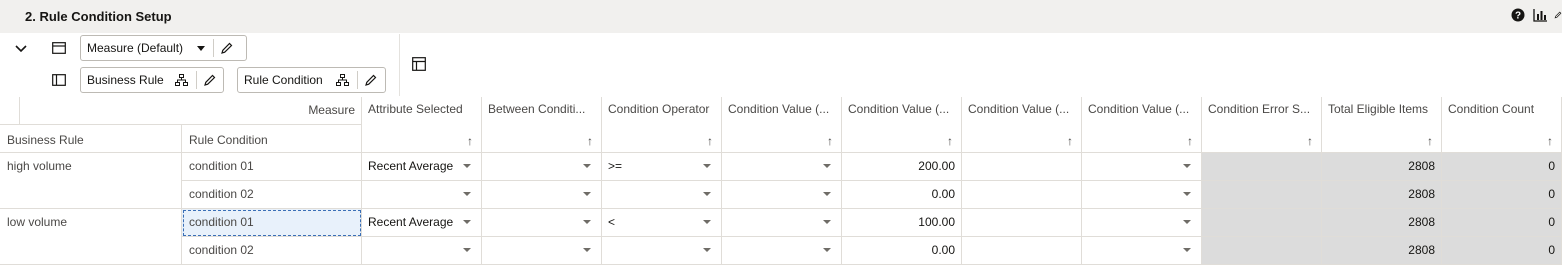 The image size is (1562, 265). Describe the element at coordinates (419, 64) in the screenshot. I see `pivot-icon` at that location.